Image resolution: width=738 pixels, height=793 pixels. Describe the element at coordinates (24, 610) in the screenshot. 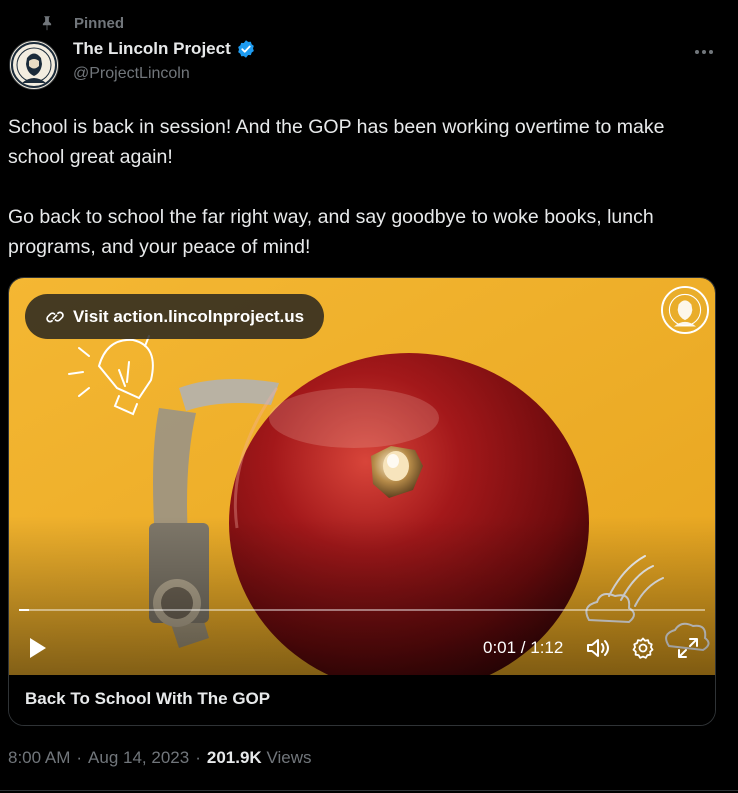

I see `video-progress-fill` at that location.